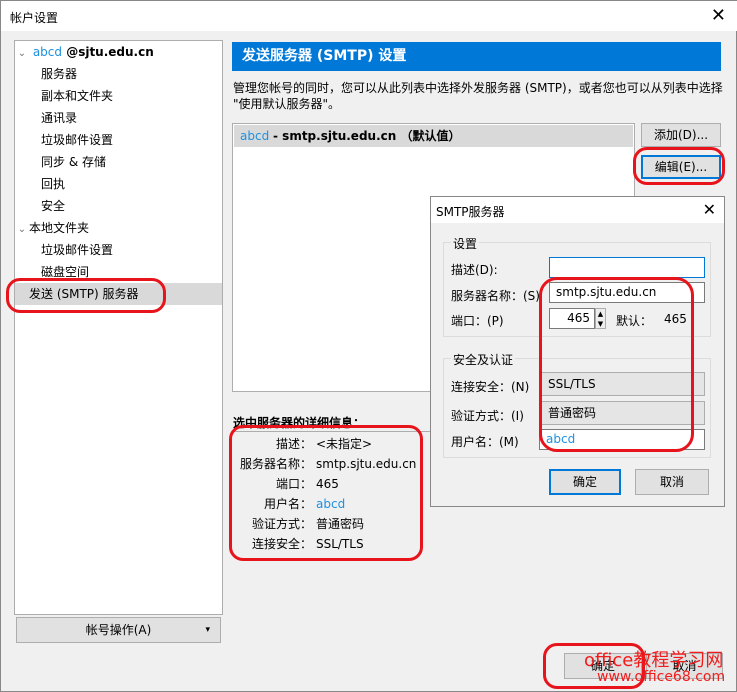 The image size is (737, 692). I want to click on list-item: abcd - smtp.sjtu.edu.cn （默认值）, so click(433, 136).